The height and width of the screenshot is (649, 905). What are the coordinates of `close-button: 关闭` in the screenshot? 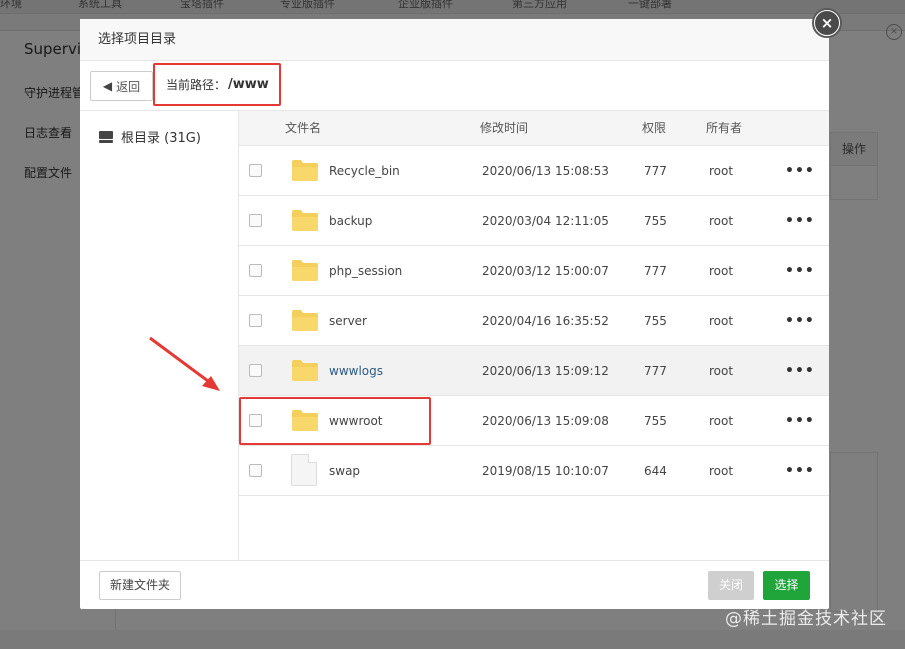 It's located at (731, 585).